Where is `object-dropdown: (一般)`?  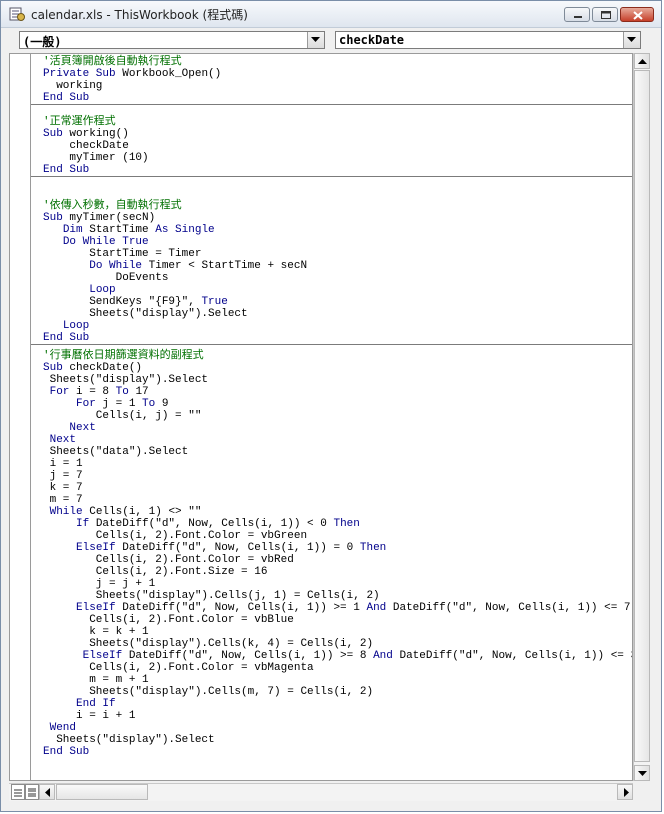 object-dropdown: (一般) is located at coordinates (172, 40).